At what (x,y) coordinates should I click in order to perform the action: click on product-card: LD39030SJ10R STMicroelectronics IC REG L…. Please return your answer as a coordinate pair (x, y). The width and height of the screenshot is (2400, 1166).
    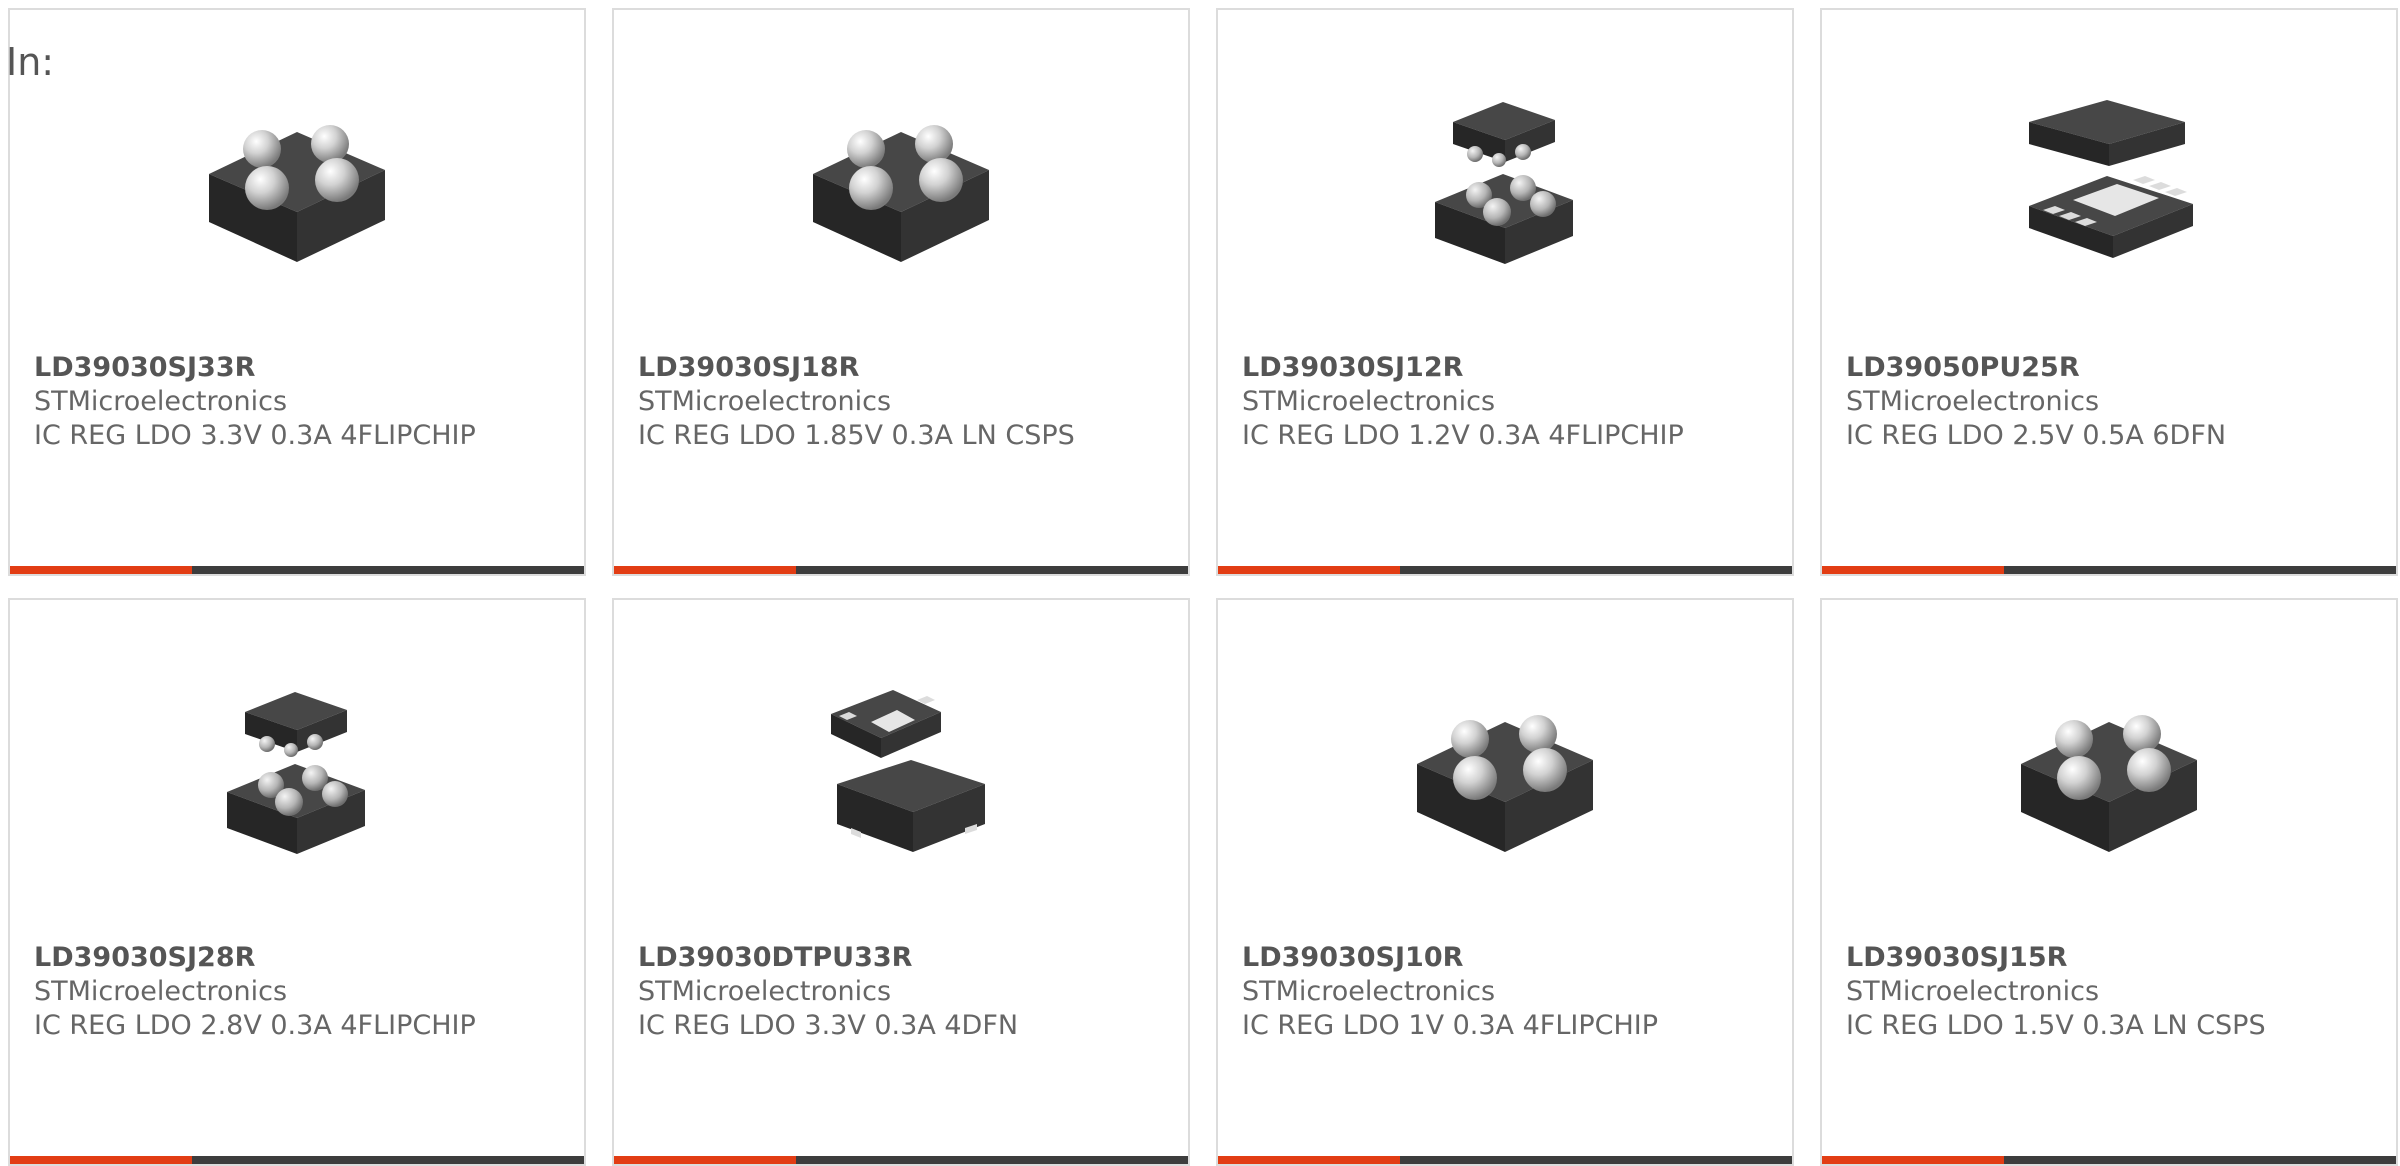
    Looking at the image, I should click on (1505, 882).